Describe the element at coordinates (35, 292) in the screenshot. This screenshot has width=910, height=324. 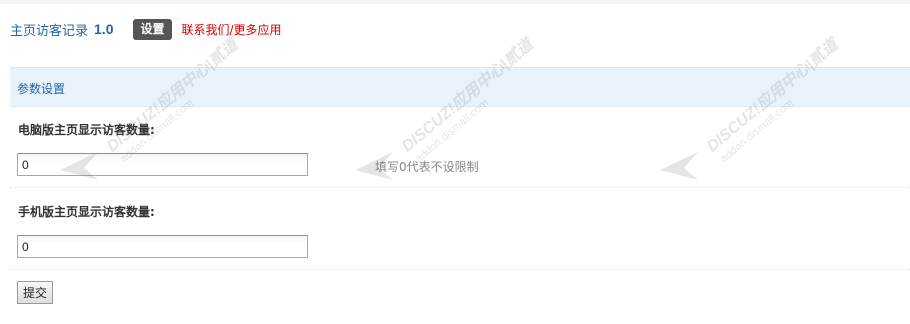
I see `submit-button: 提交` at that location.